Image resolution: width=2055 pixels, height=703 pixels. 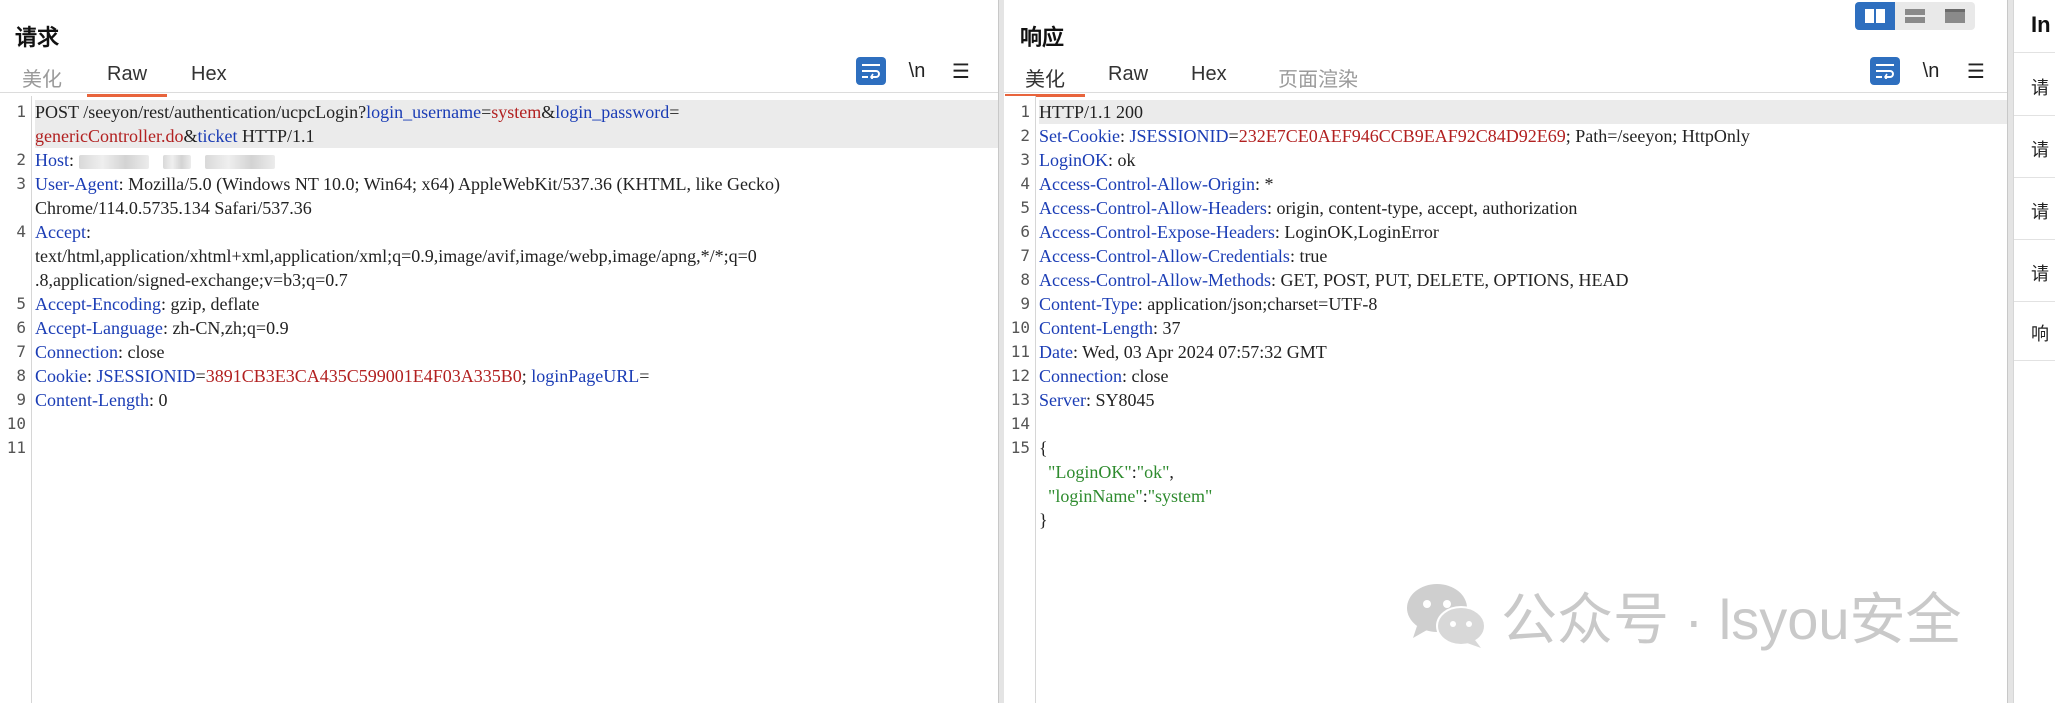 I want to click on code-line: 10 Content-Length: 37, so click(x=1505, y=328).